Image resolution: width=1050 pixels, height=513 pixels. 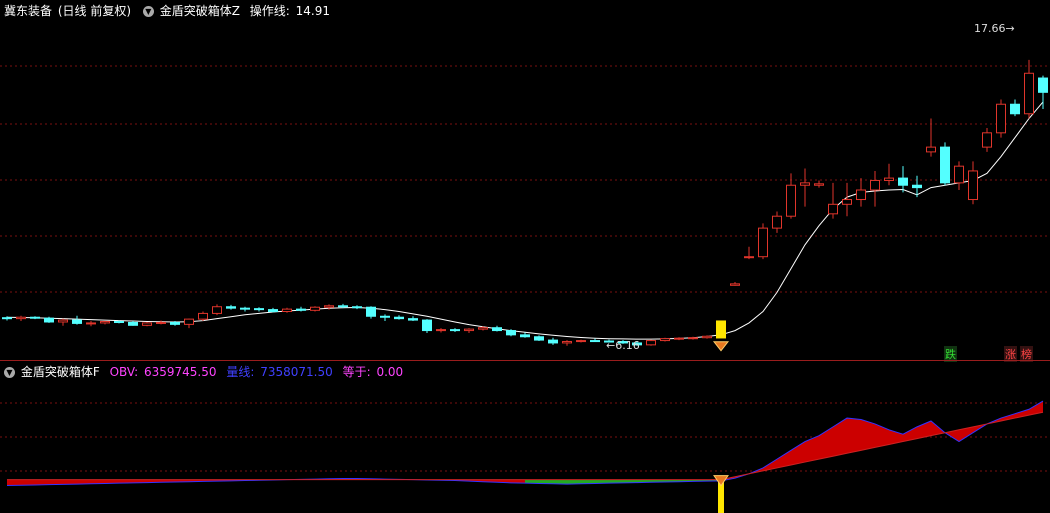 What do you see at coordinates (200, 11) in the screenshot?
I see `indicator-name: 金盾突破箱体Z` at bounding box center [200, 11].